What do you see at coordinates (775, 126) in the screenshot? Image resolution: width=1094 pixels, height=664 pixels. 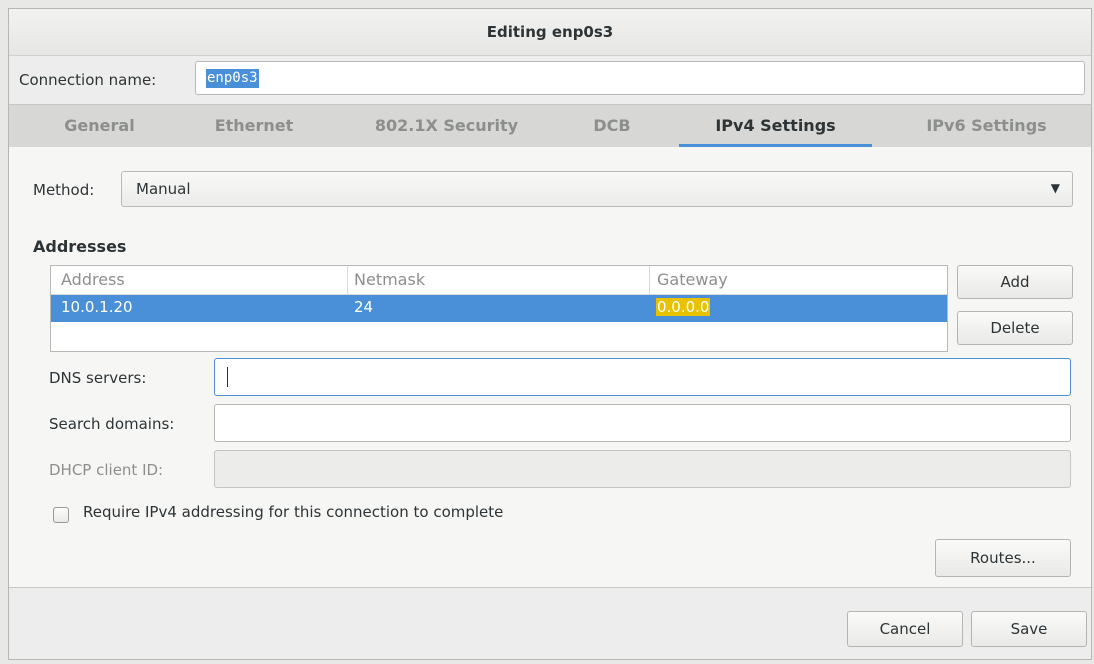 I see `tab-ipv4-settings: IPv4 Settings` at bounding box center [775, 126].